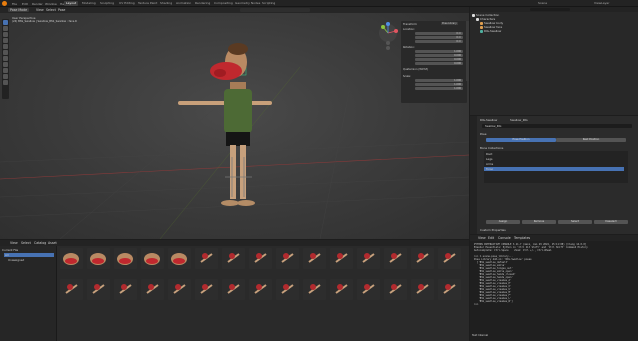 The width and height of the screenshot is (638, 341). I want to click on workspace-tab-sculpting: Sculpting, so click(107, 3).